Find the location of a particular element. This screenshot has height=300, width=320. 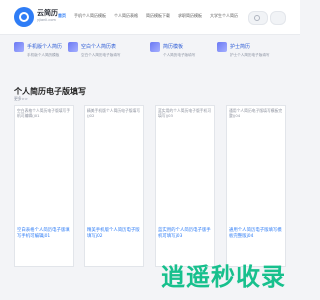

card-title: 通用个人简历电子版填写模板完整版j04 is located at coordinates (256, 234).